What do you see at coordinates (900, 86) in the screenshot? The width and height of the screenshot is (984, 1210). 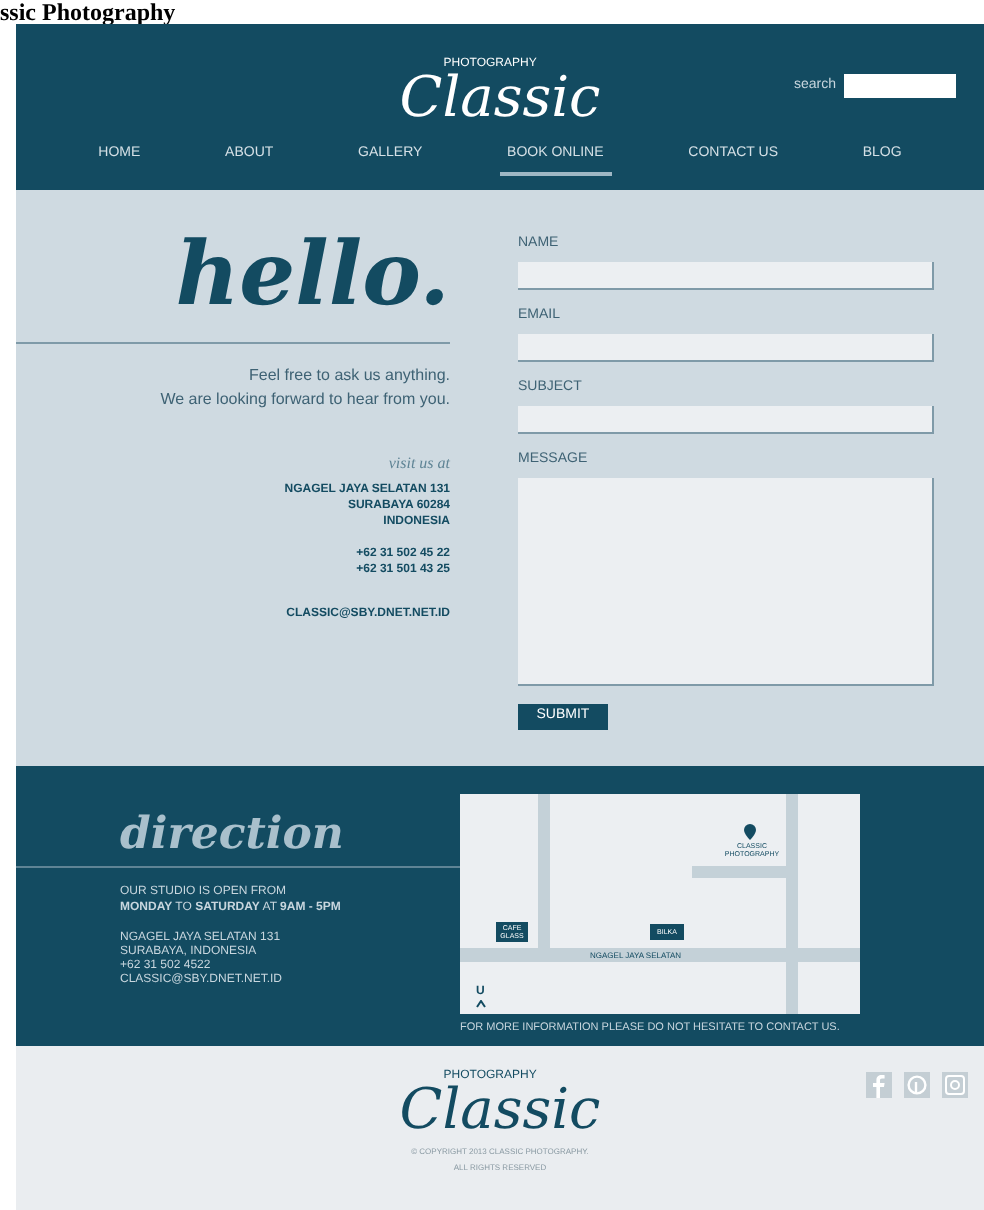 I see `search-field` at bounding box center [900, 86].